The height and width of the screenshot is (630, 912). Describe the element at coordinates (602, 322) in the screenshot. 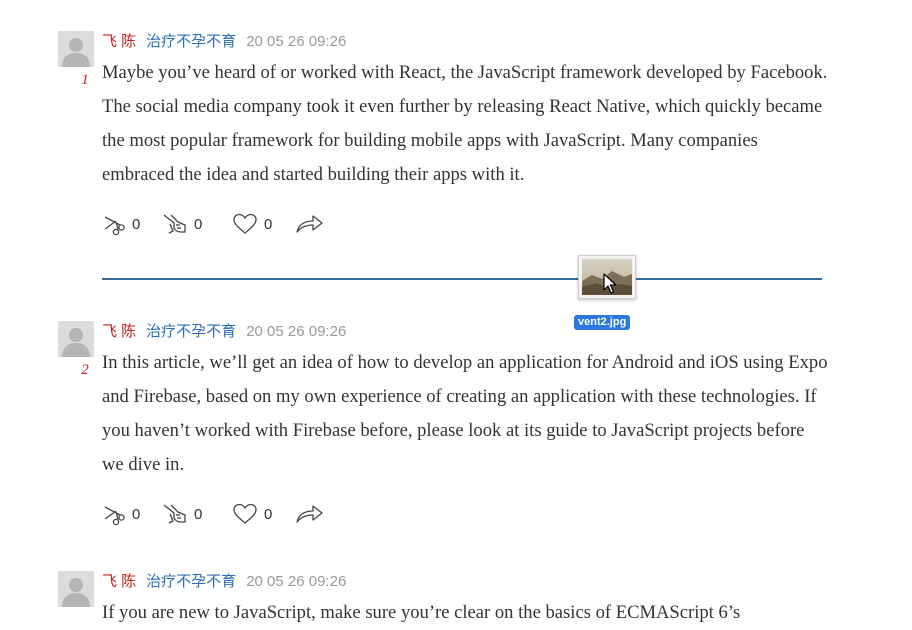

I see `dragged-file-name: vent2.jpg` at that location.